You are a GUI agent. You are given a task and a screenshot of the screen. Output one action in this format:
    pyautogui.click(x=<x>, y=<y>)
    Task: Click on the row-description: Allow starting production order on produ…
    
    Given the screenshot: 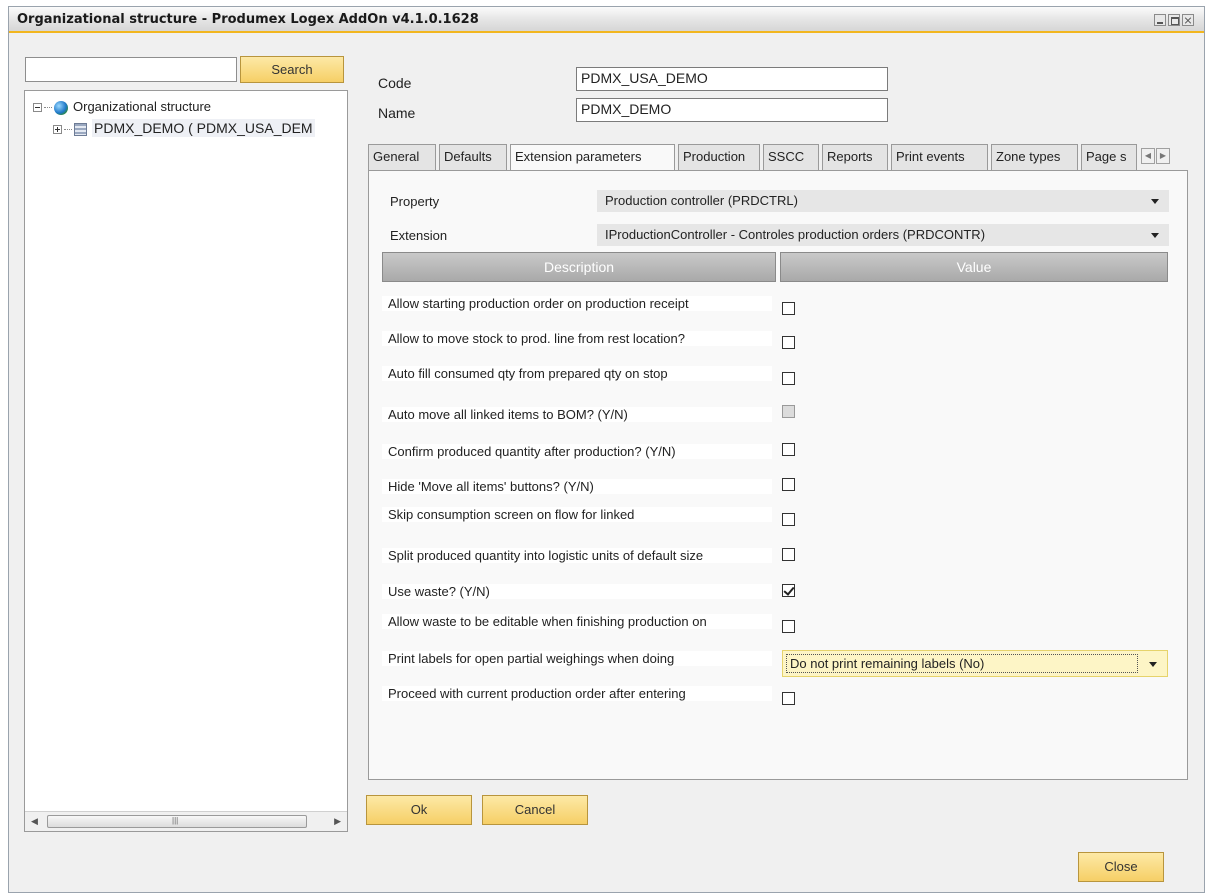 What is the action you would take?
    pyautogui.click(x=577, y=303)
    